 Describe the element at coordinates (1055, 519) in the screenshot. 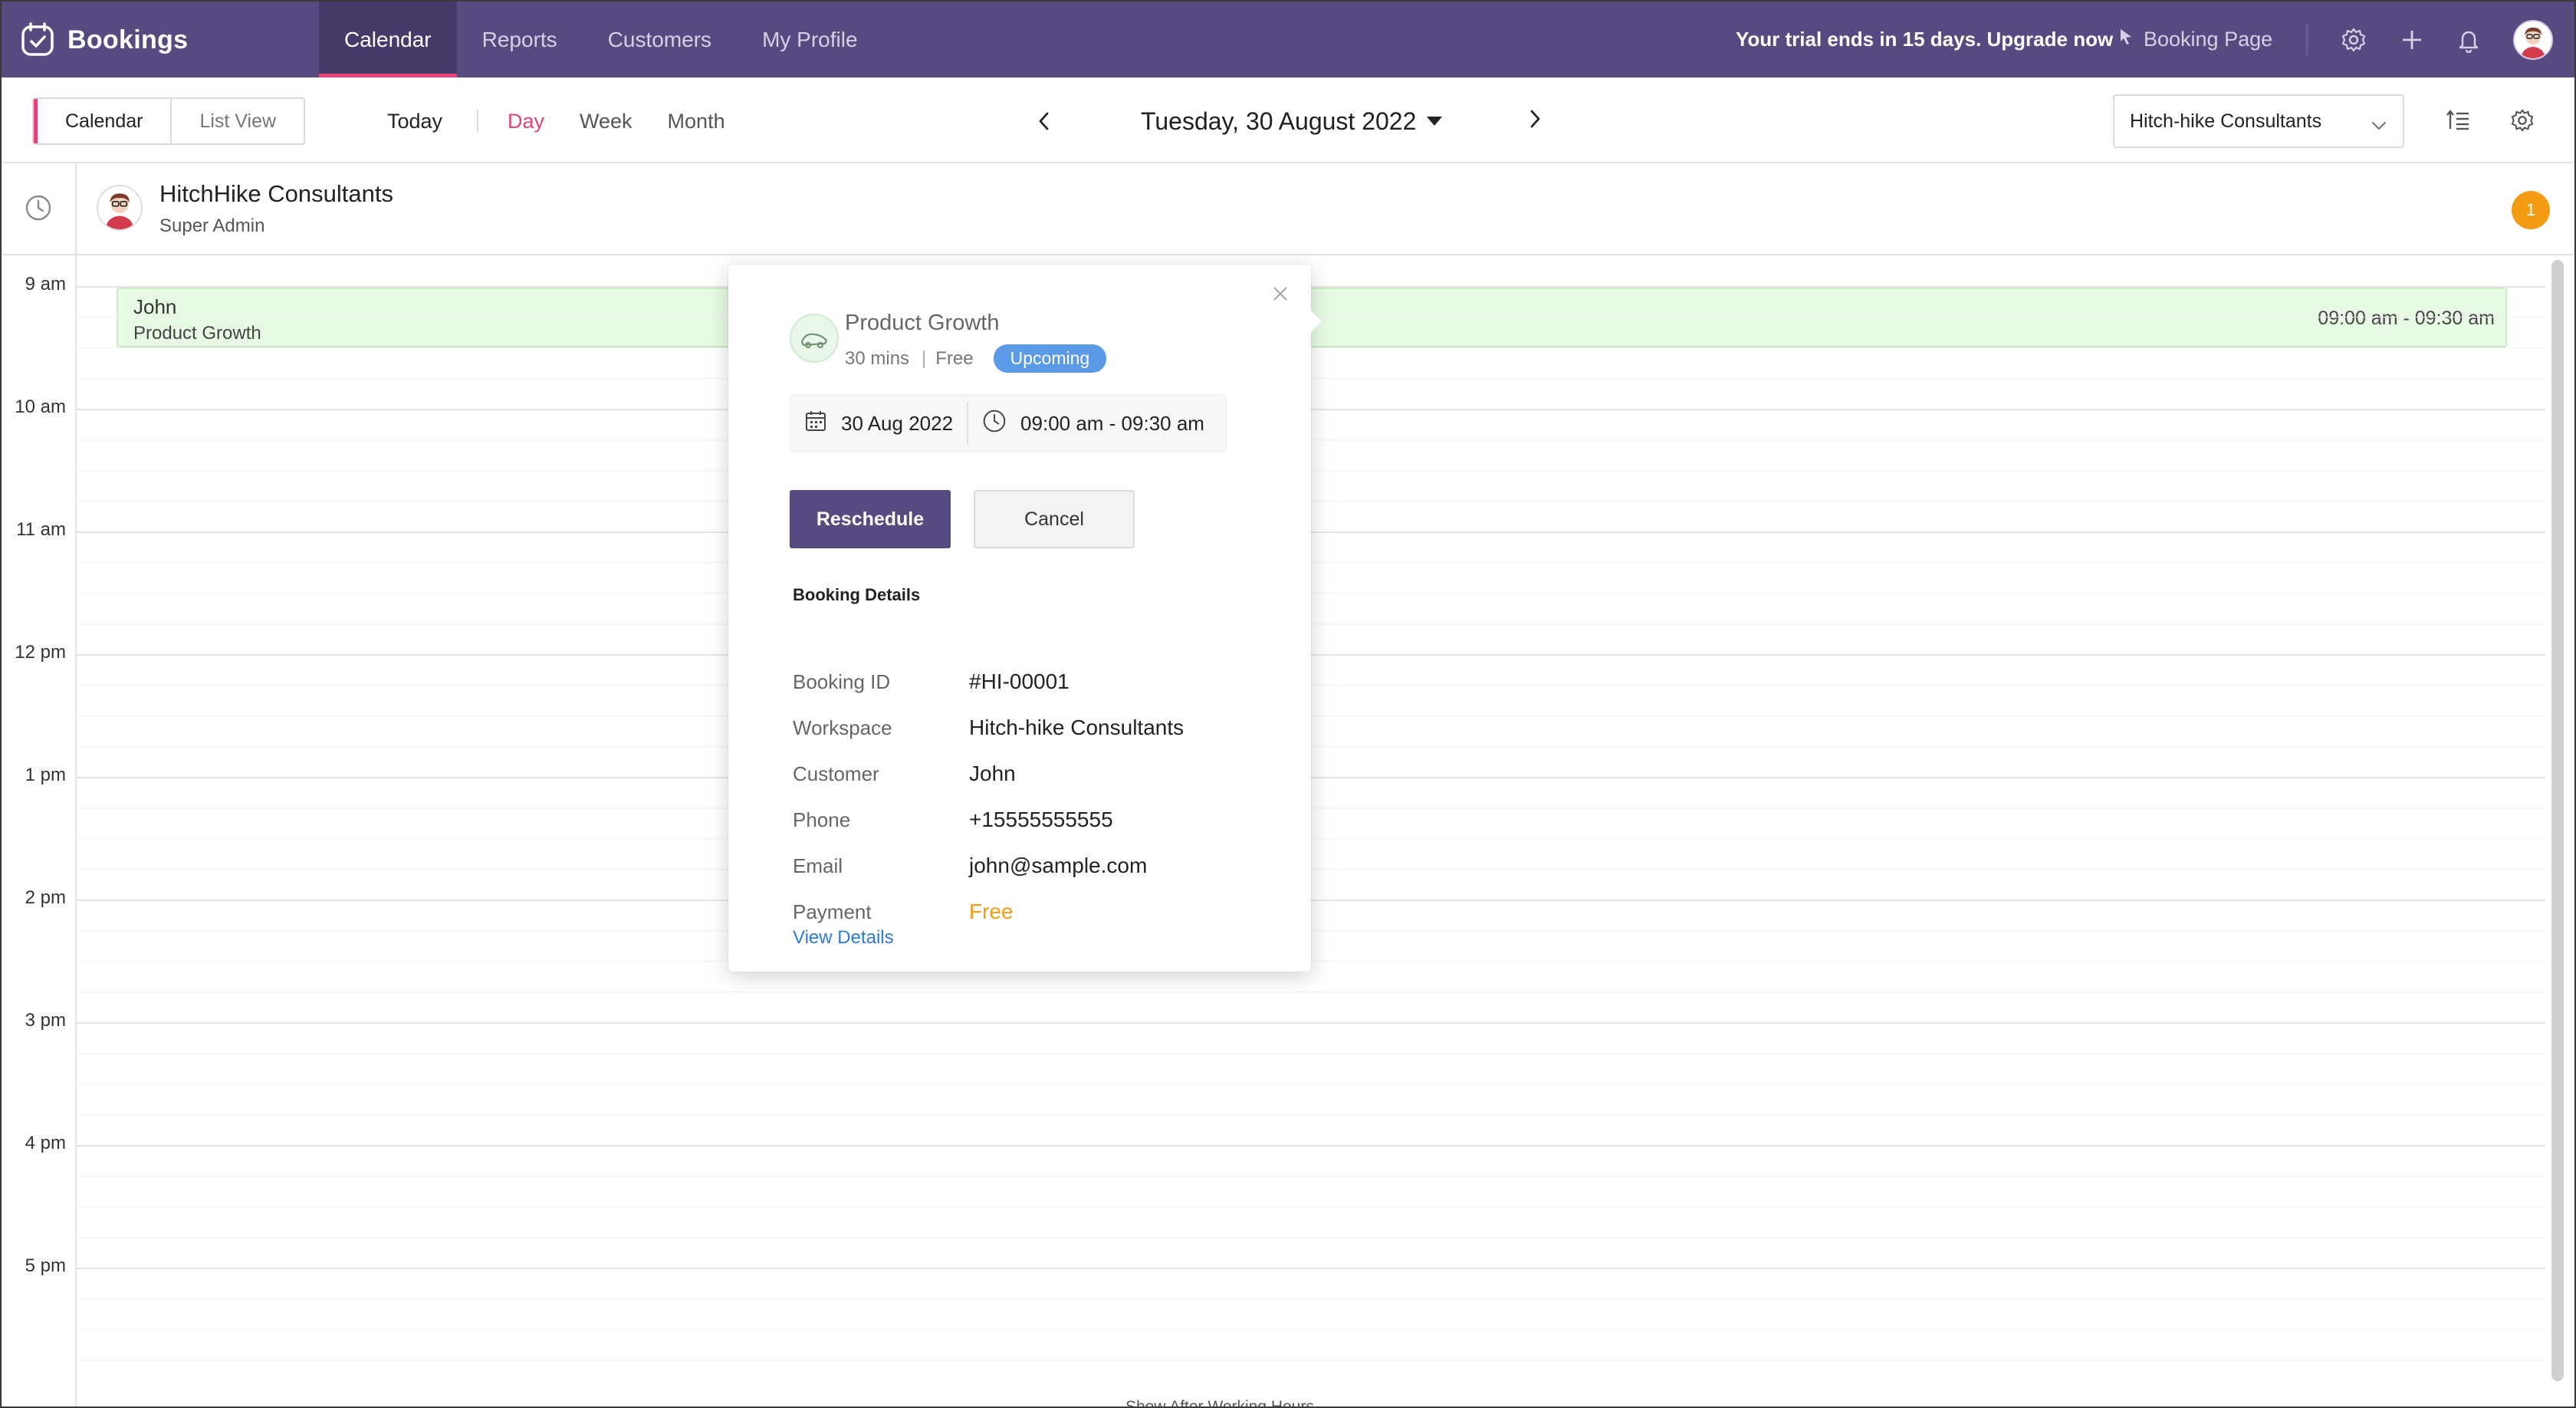

I see `cancel-booking-button: Cancel` at that location.